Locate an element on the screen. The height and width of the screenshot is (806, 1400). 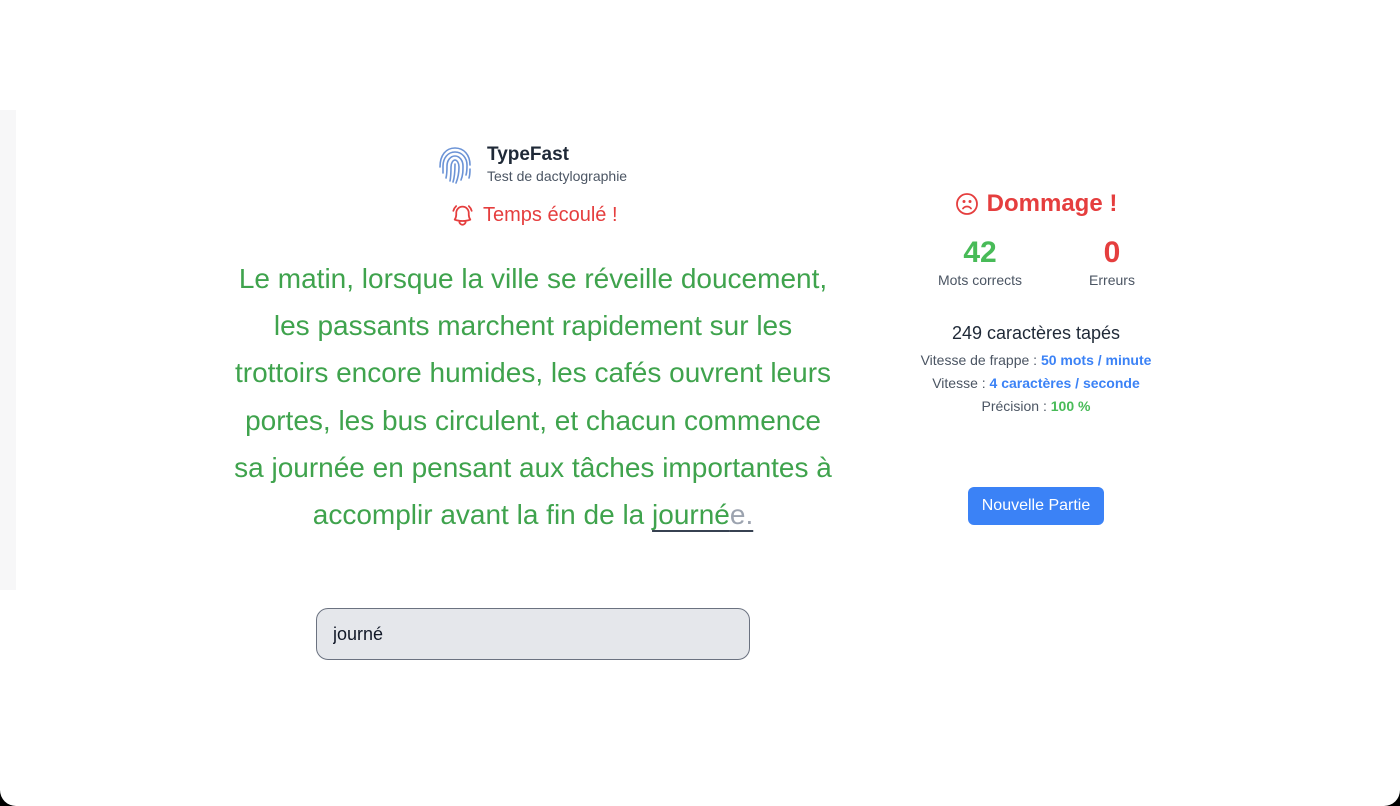
brand-header: TypeFast Test de dactylographie is located at coordinates (530, 164).